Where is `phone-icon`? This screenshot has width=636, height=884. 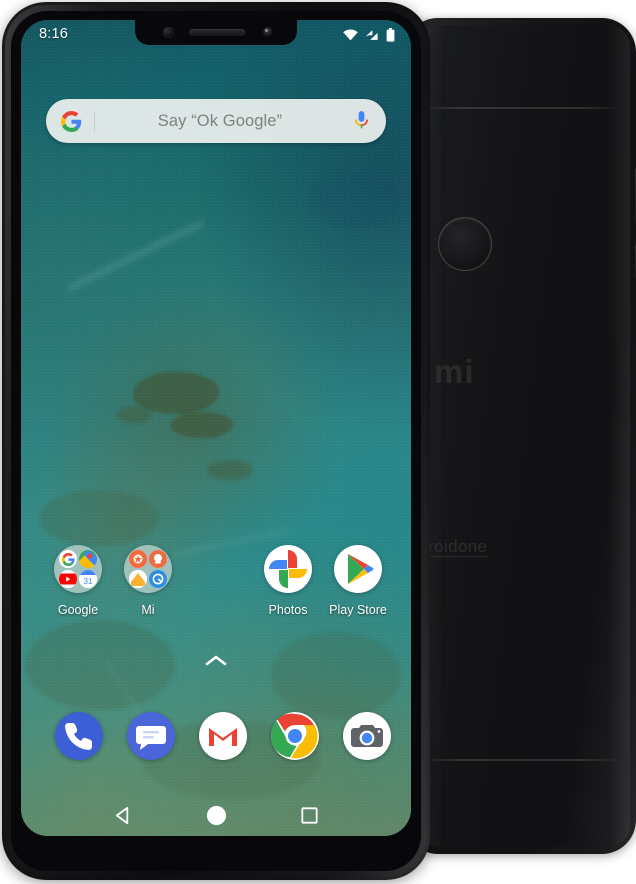 phone-icon is located at coordinates (79, 736).